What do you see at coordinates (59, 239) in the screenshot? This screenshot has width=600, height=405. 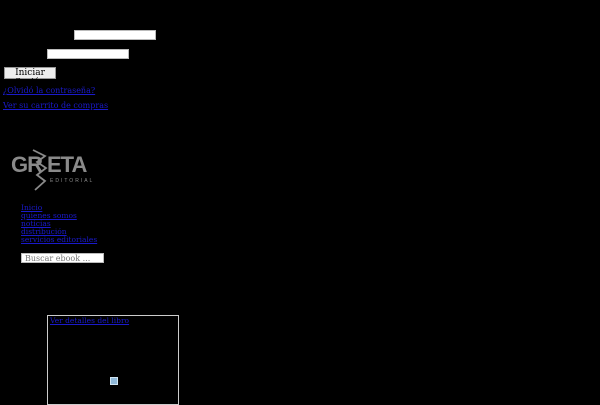 I see `nav-item-servicios-editoriales: servicios editoriales` at bounding box center [59, 239].